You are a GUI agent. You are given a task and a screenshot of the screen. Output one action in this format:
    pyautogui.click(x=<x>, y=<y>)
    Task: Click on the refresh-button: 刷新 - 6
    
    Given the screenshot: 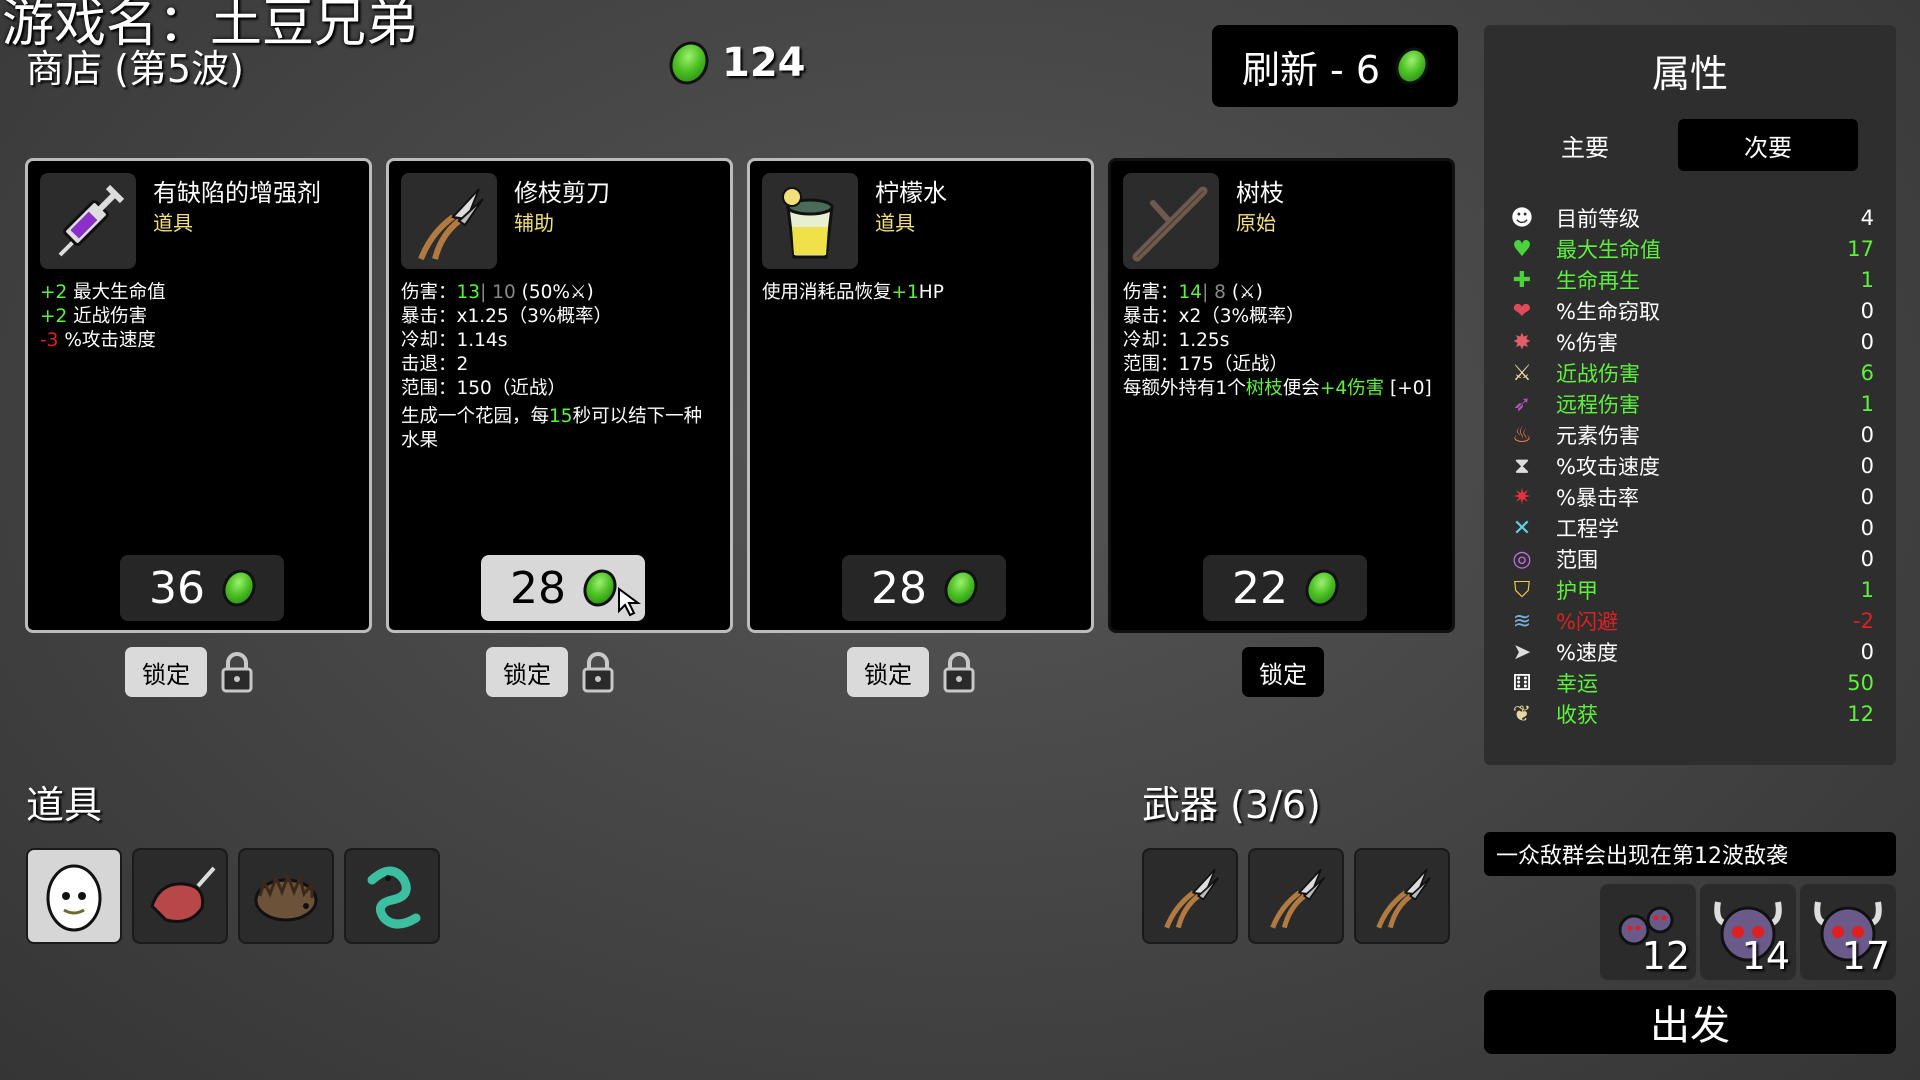 What is the action you would take?
    pyautogui.click(x=1335, y=66)
    